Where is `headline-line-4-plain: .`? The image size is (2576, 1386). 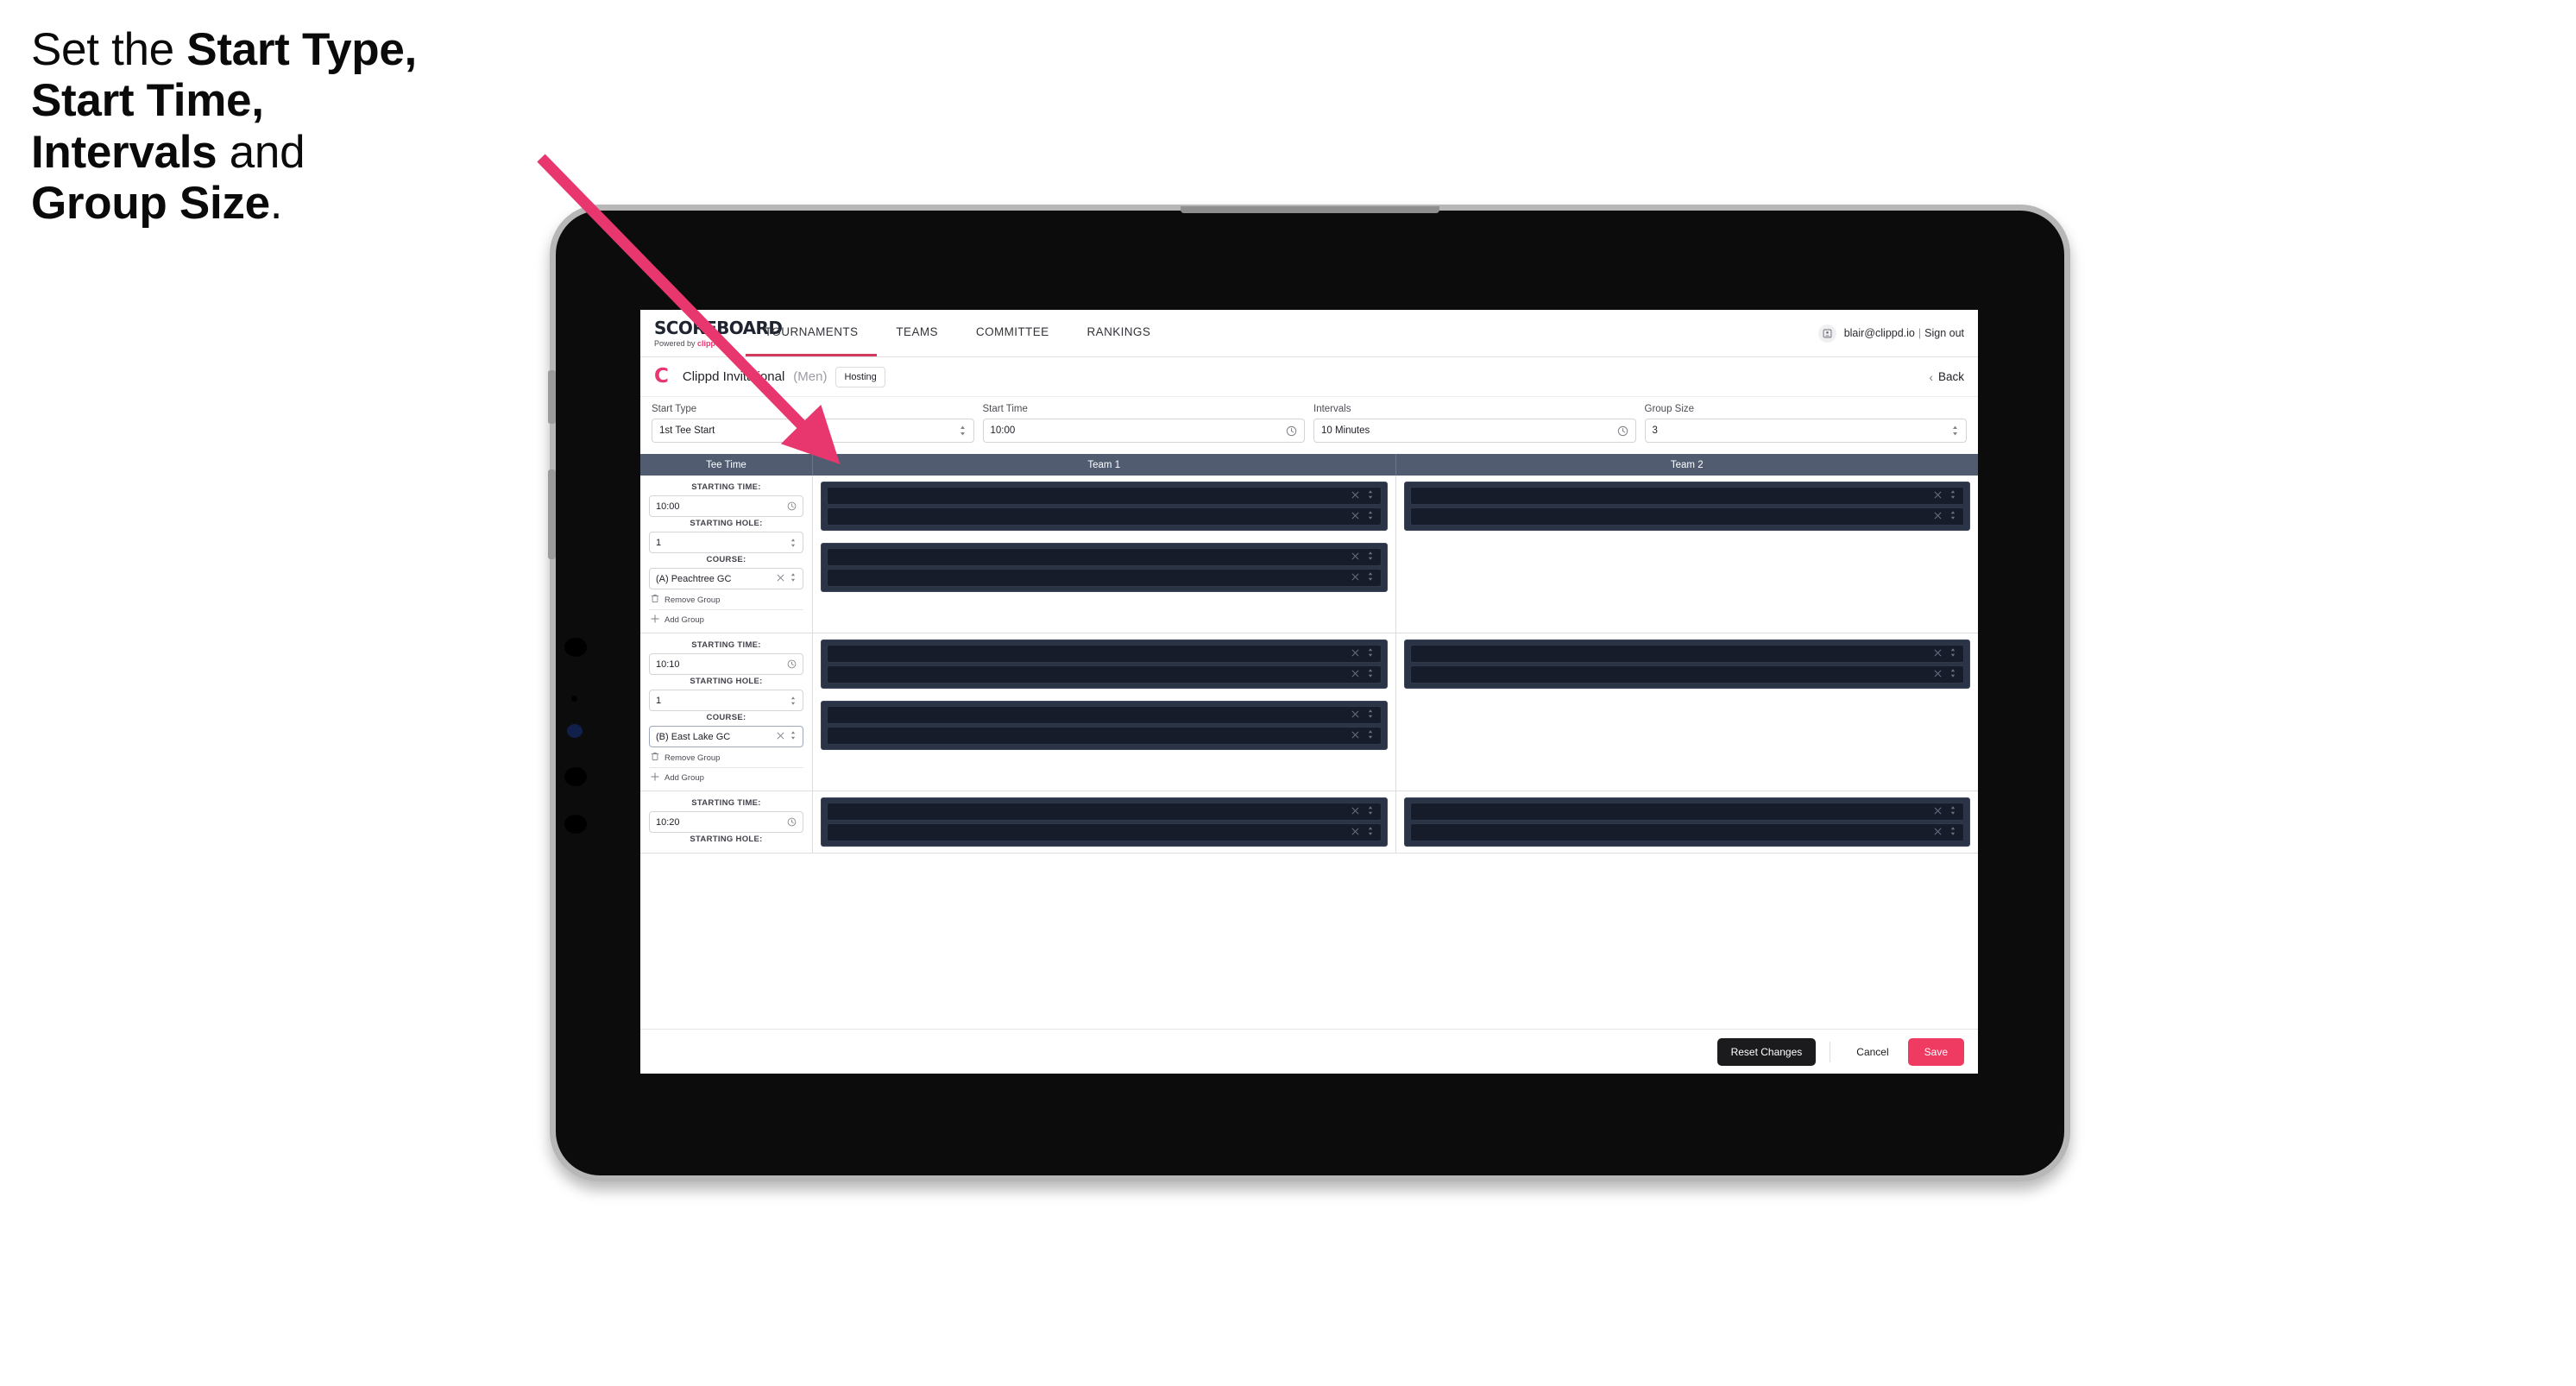
headline-line-4-plain: . is located at coordinates (276, 204).